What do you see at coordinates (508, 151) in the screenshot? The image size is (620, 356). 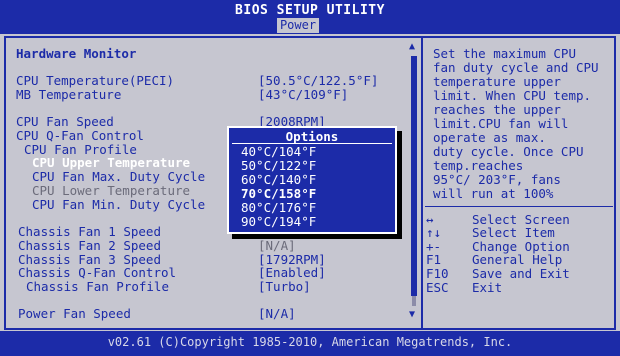 I see `help-line: duty cycle. Once CPU` at bounding box center [508, 151].